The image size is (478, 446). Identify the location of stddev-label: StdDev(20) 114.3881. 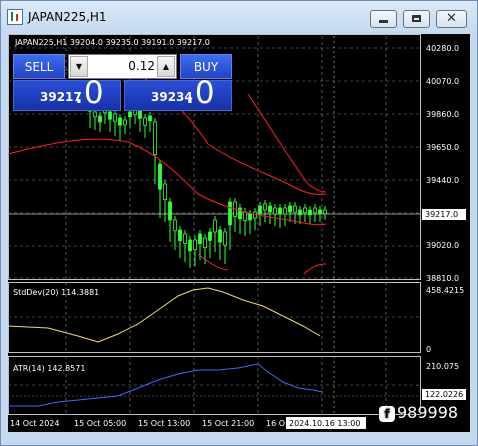
(56, 292).